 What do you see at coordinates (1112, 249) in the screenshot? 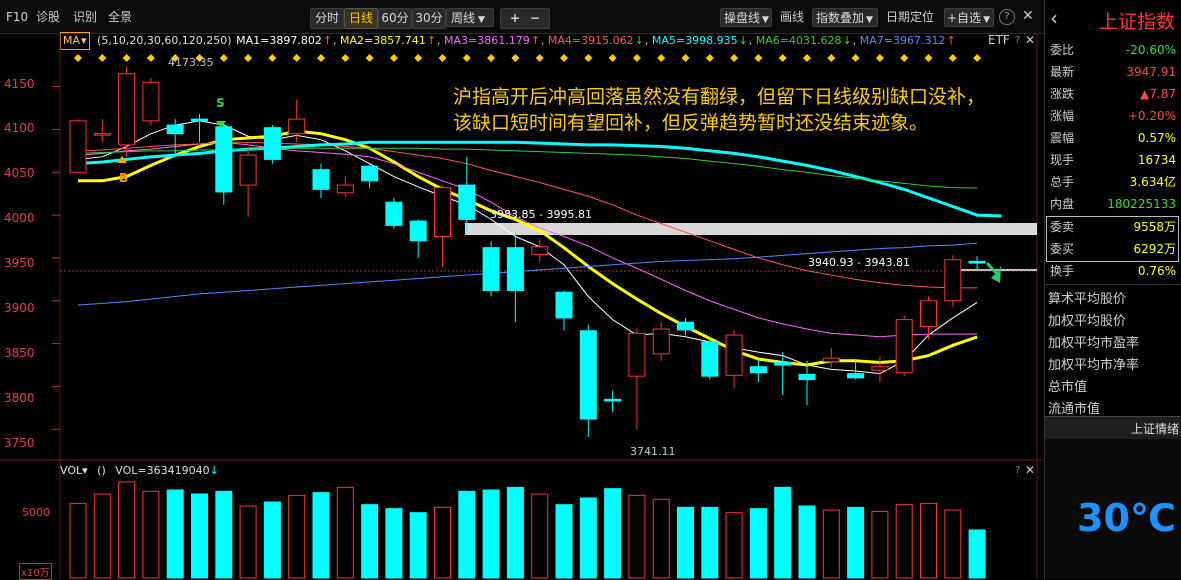
I see `quote-row: 委买 6292万` at bounding box center [1112, 249].